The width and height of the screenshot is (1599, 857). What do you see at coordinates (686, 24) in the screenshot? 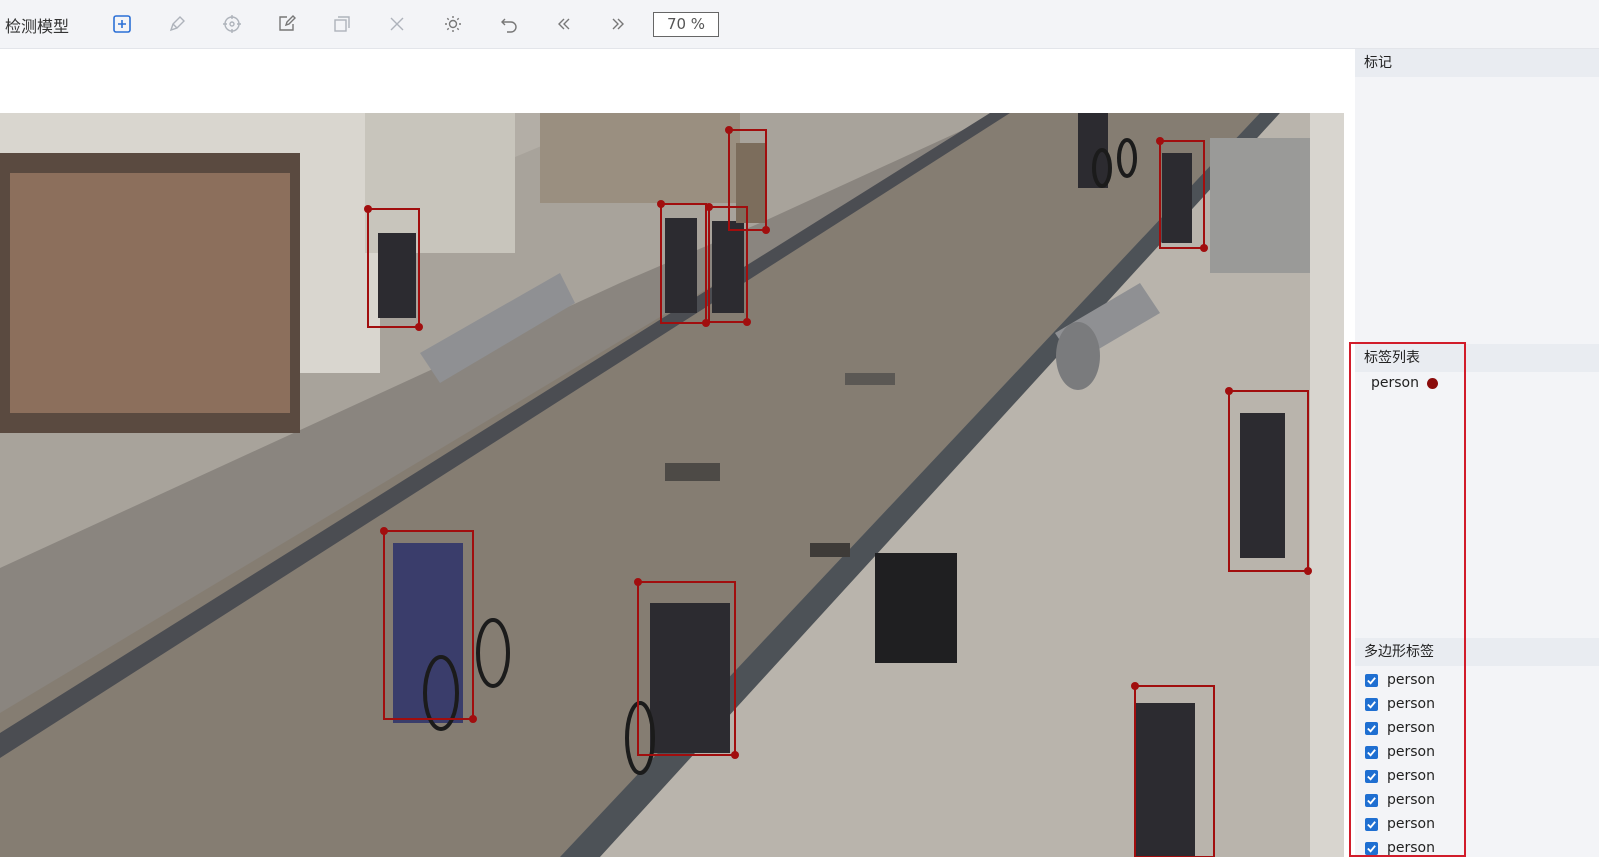
I see `zoom-level: 70 %` at bounding box center [686, 24].